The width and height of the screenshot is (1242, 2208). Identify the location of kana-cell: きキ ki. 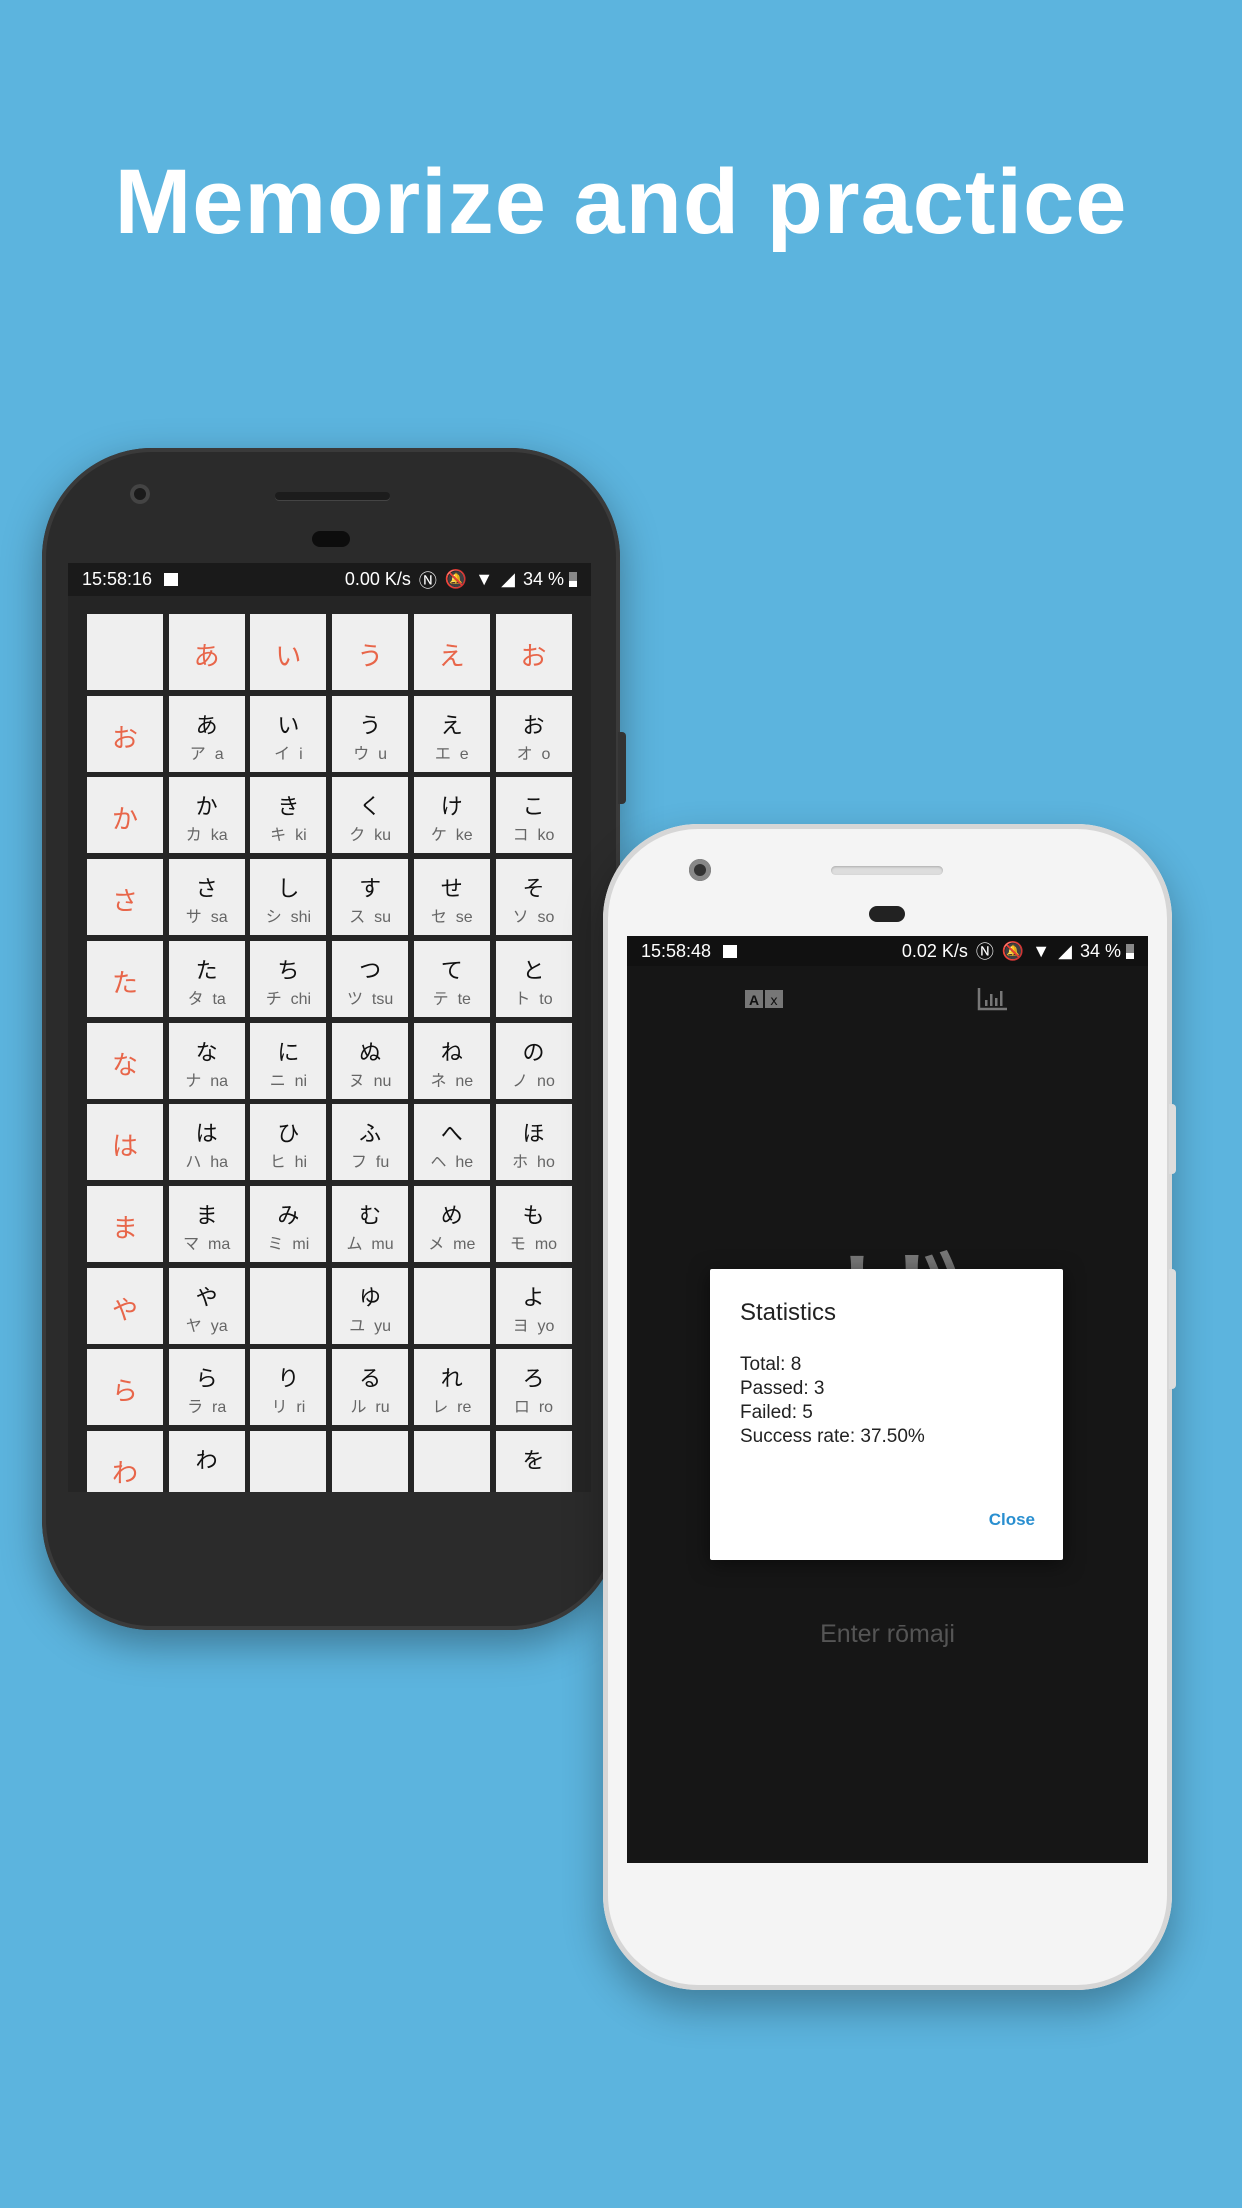
(288, 815).